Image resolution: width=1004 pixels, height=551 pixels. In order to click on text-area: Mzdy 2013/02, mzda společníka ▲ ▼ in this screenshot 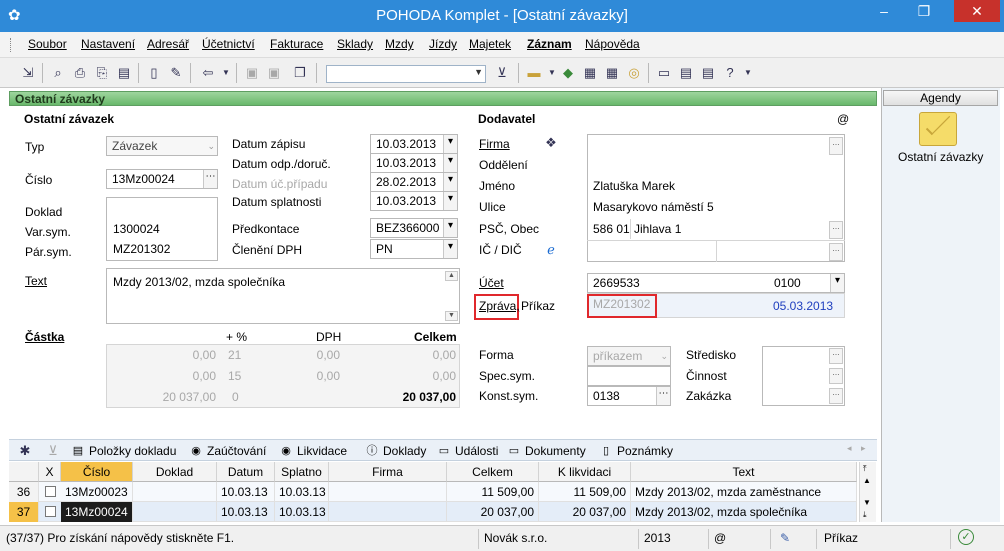, I will do `click(283, 296)`.